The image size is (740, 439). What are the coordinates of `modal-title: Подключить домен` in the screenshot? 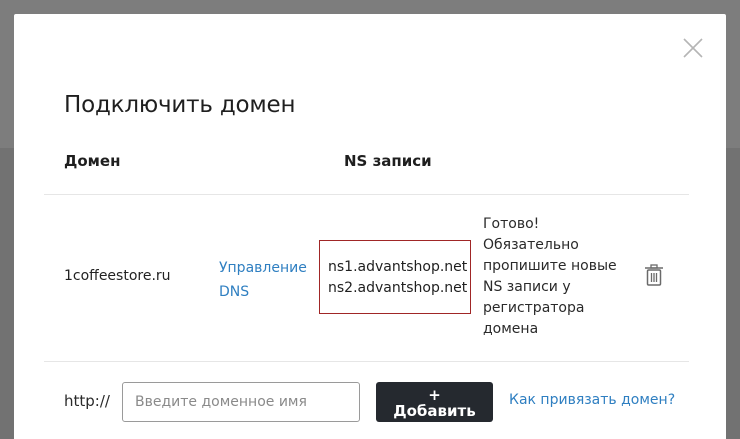 It's located at (180, 105).